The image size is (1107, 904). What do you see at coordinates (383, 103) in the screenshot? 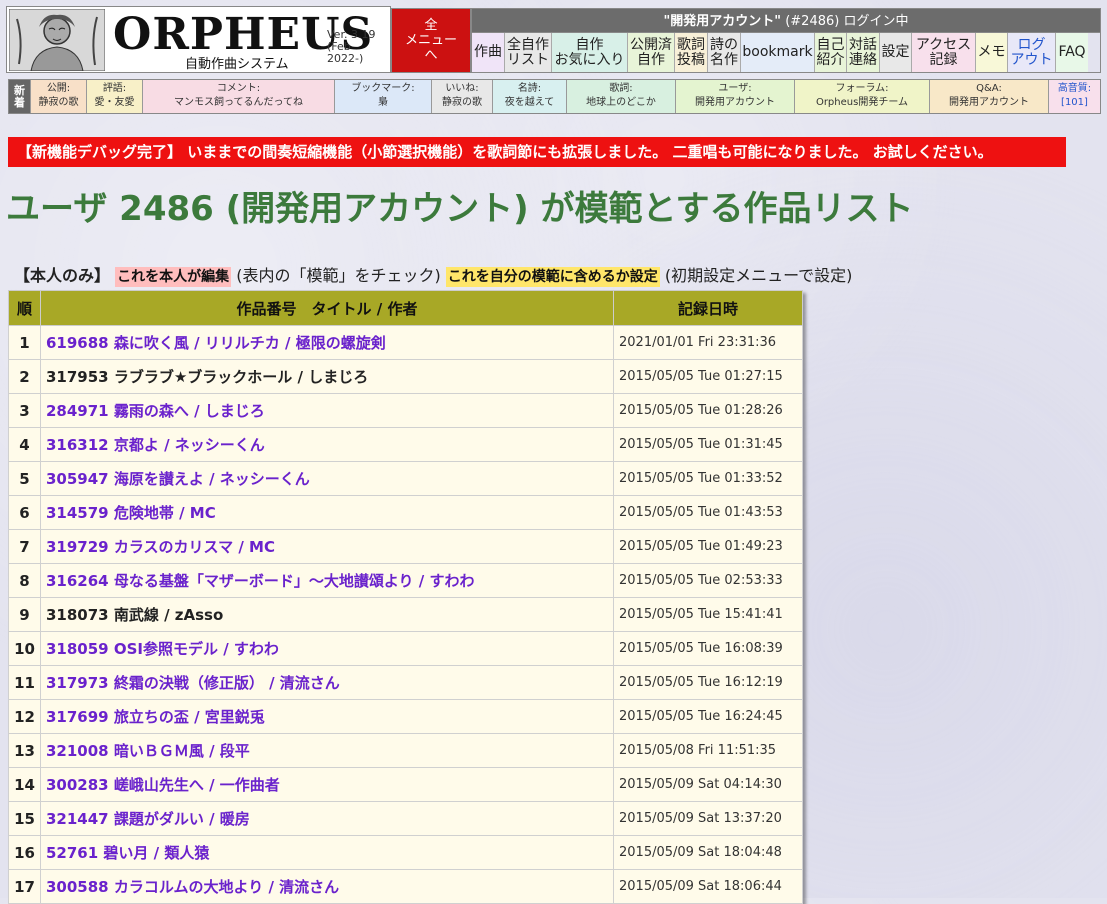
I see `news-item-value: 梟` at bounding box center [383, 103].